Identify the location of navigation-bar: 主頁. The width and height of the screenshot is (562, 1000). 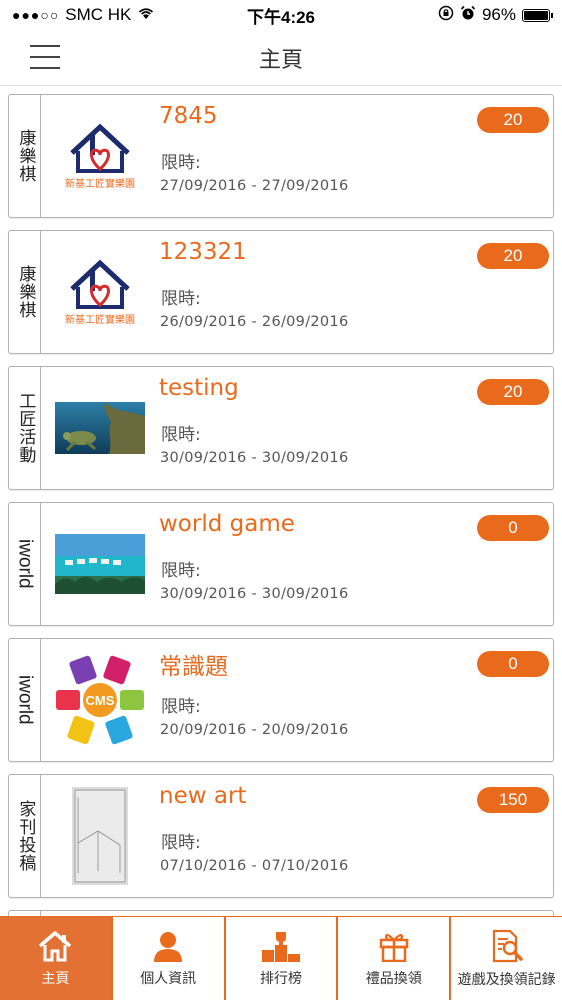
(281, 58).